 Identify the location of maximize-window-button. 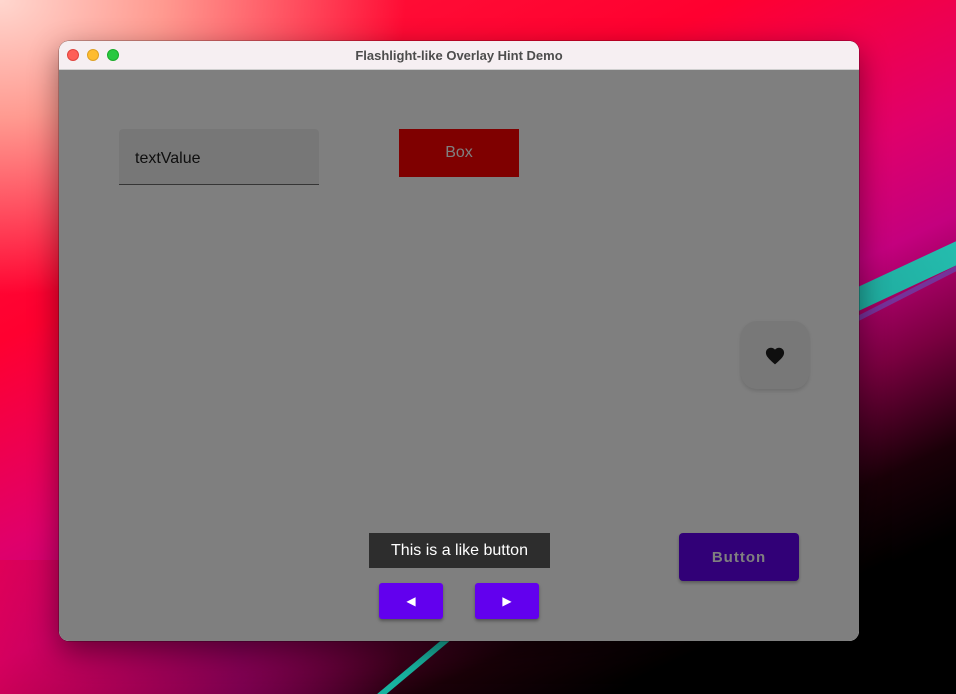
(113, 55).